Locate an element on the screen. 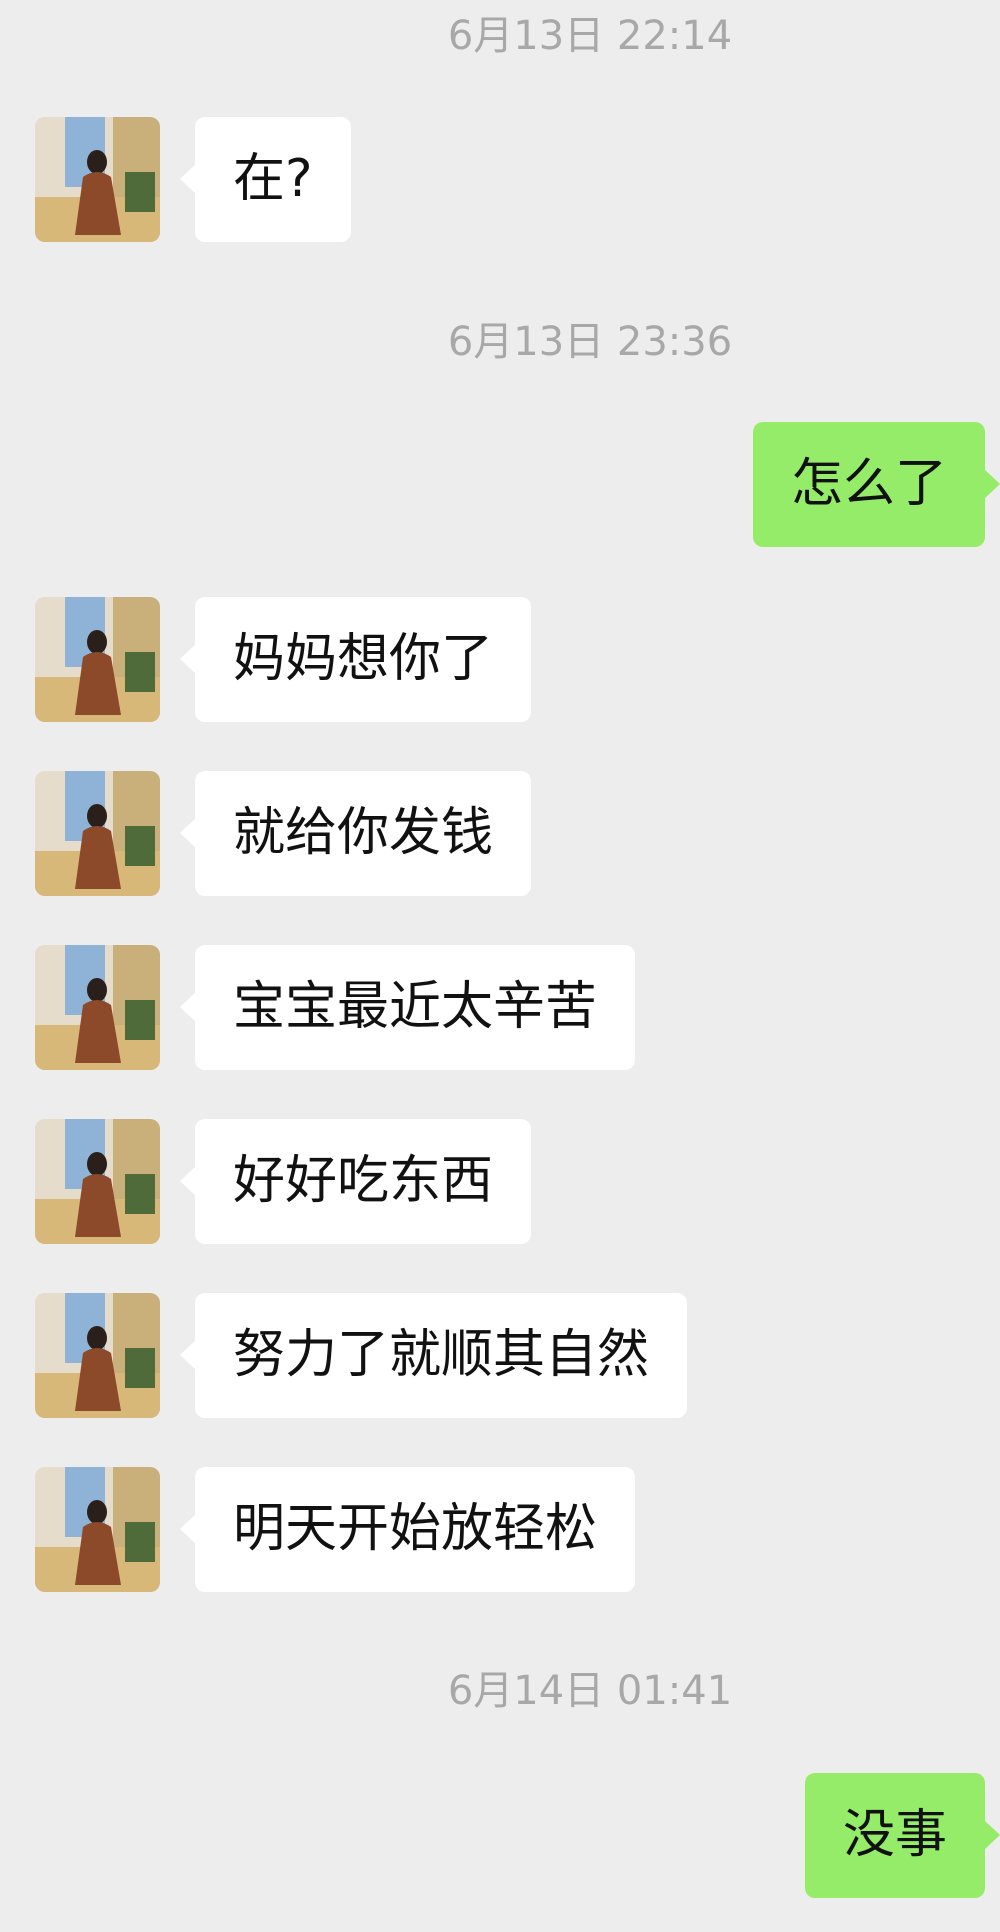 The image size is (1000, 1932). message-bubble: 没事 is located at coordinates (902, 1835).